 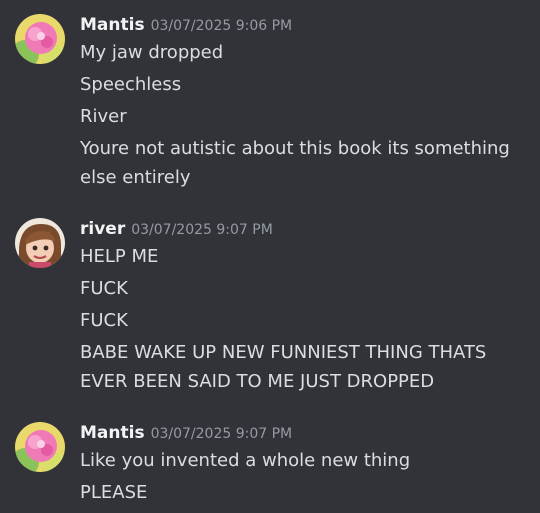 I want to click on message-line: Like you invented a whole new thing, so click(x=245, y=460).